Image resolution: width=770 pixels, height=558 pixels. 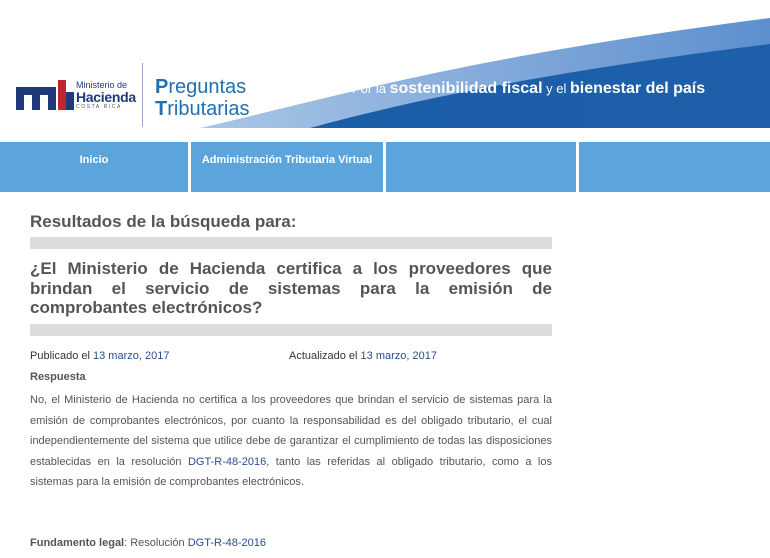 I want to click on divider-bar-top, so click(x=291, y=243).